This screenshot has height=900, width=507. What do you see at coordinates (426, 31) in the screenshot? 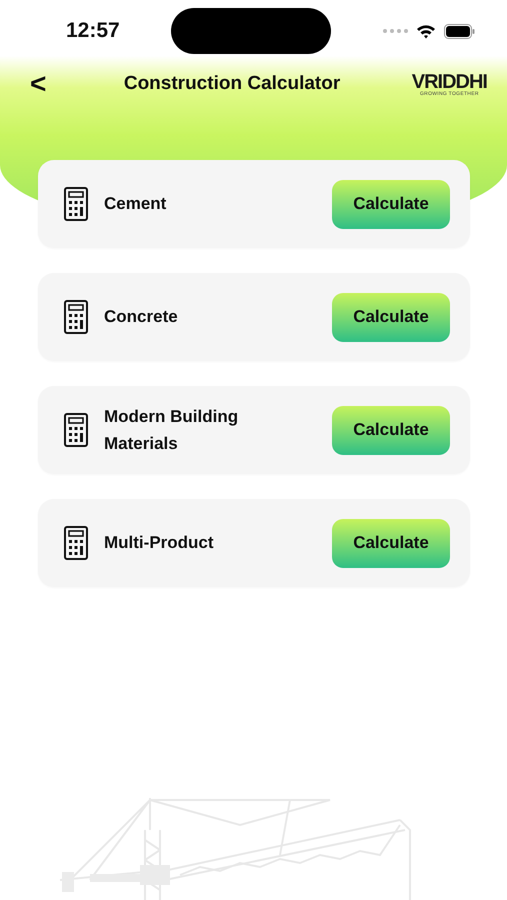
I see `wifi-icon` at bounding box center [426, 31].